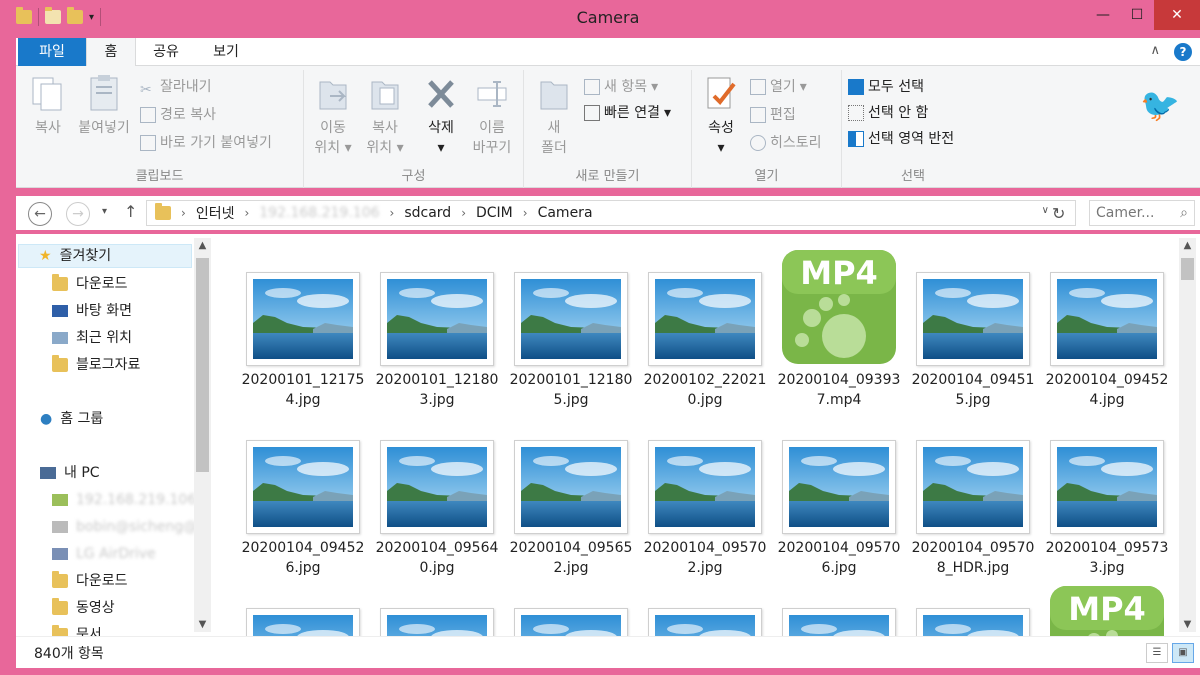  I want to click on file-tile: 20200102_22021 0.jpg, so click(705, 329).